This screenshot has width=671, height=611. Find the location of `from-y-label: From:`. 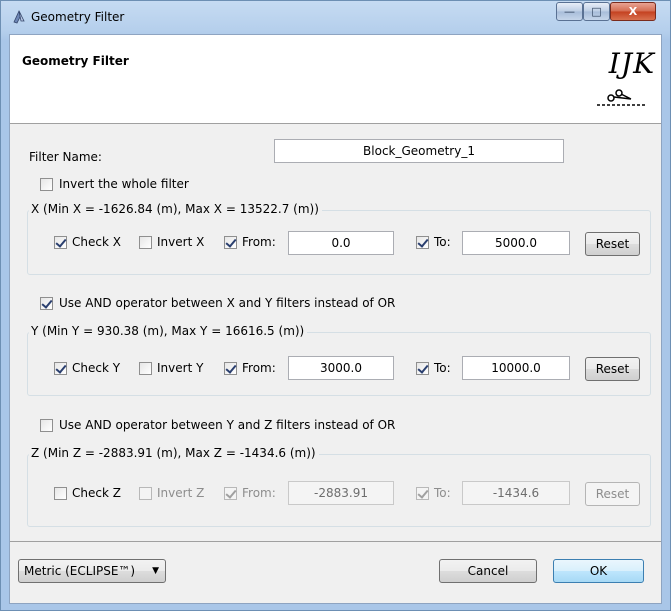

from-y-label: From: is located at coordinates (259, 368).